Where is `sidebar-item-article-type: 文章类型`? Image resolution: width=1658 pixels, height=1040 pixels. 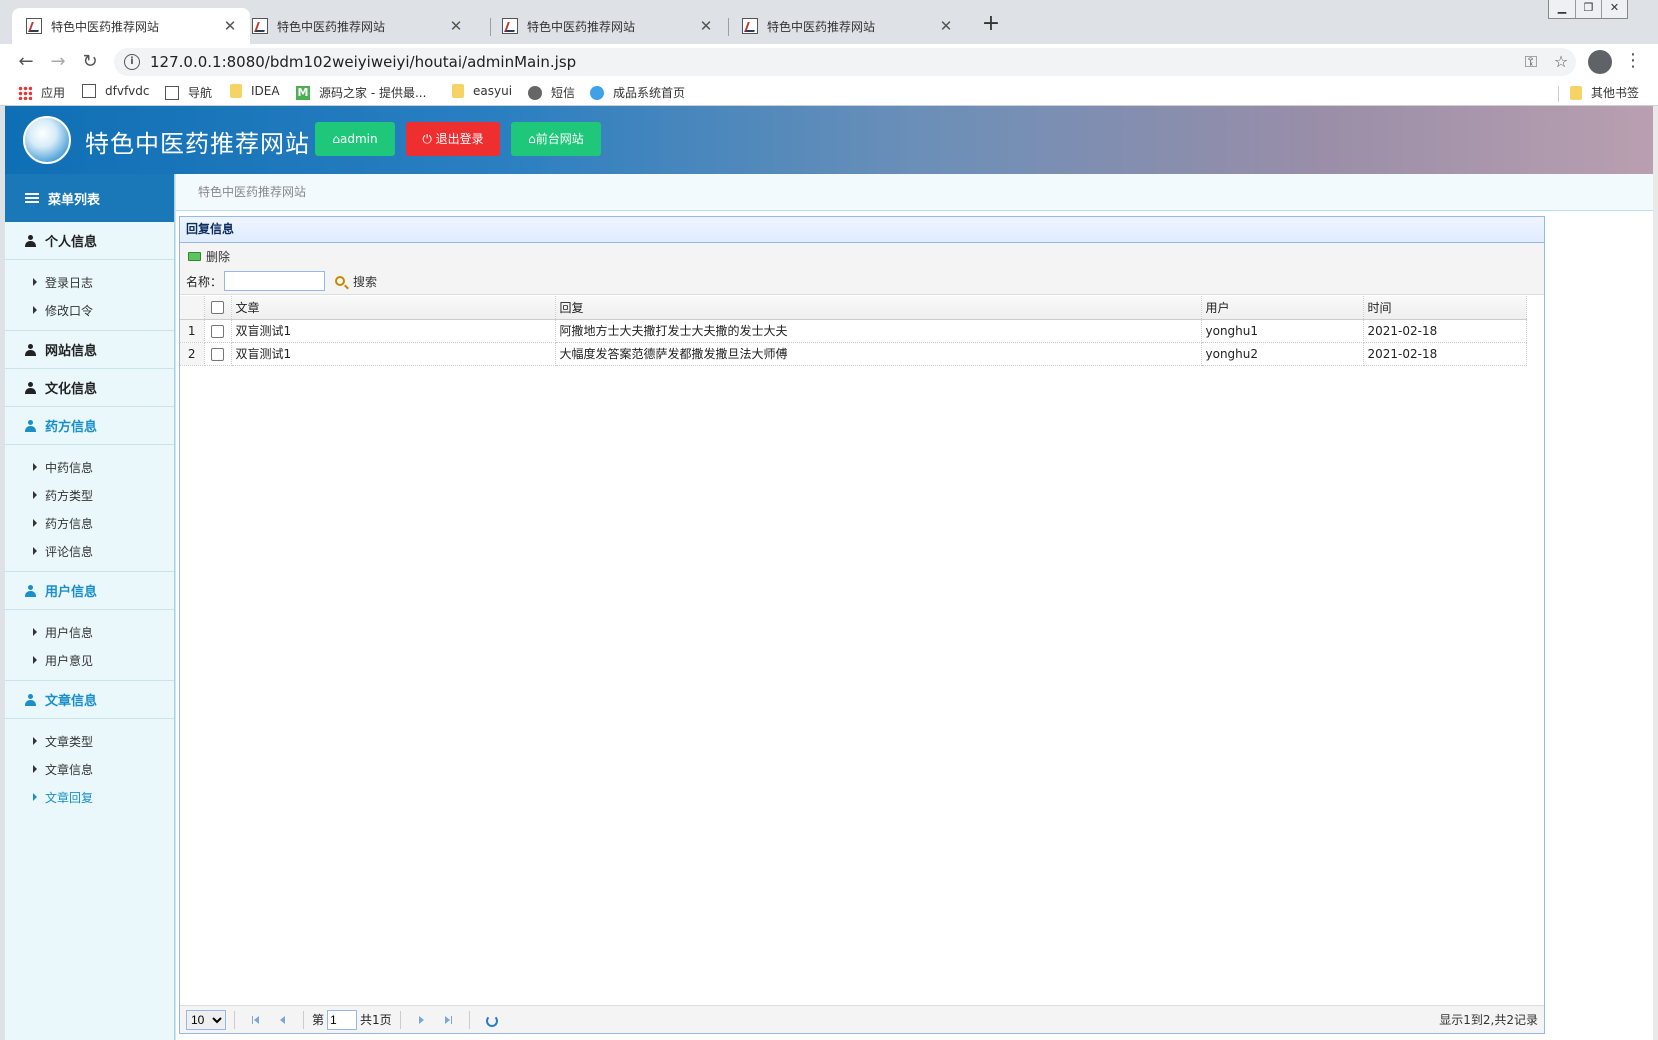
sidebar-item-article-type: 文章类型 is located at coordinates (89, 741).